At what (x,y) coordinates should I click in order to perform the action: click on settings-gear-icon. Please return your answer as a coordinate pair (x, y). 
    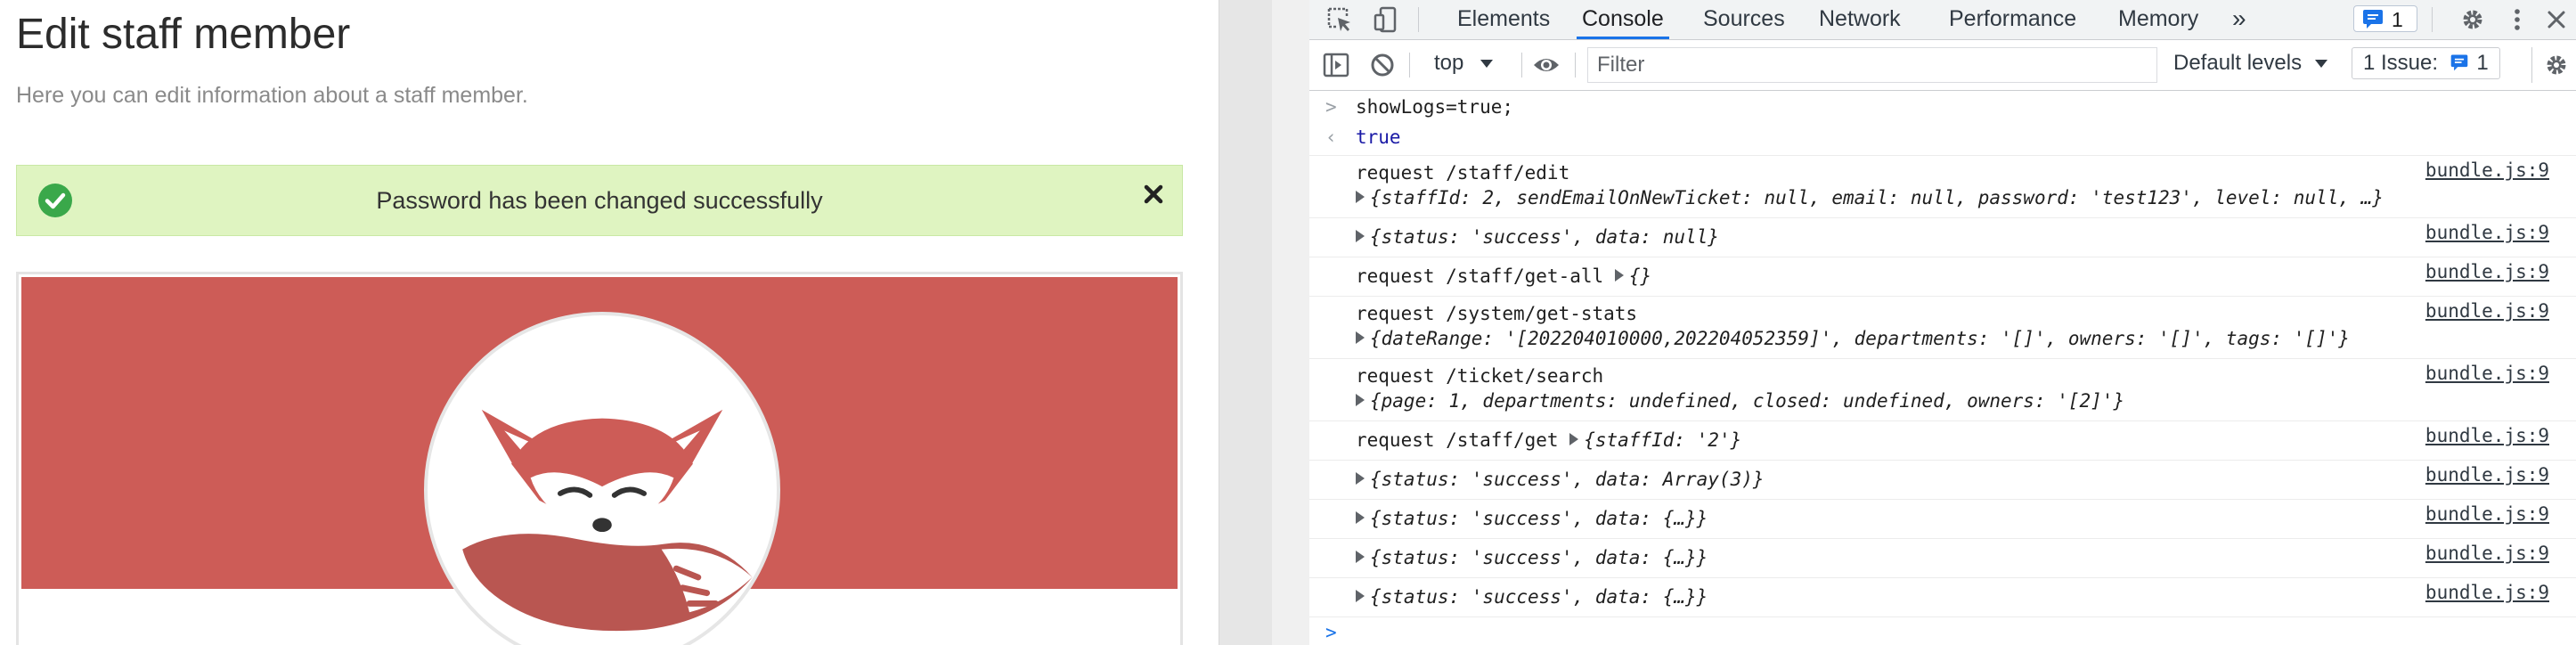
    Looking at the image, I should click on (2473, 19).